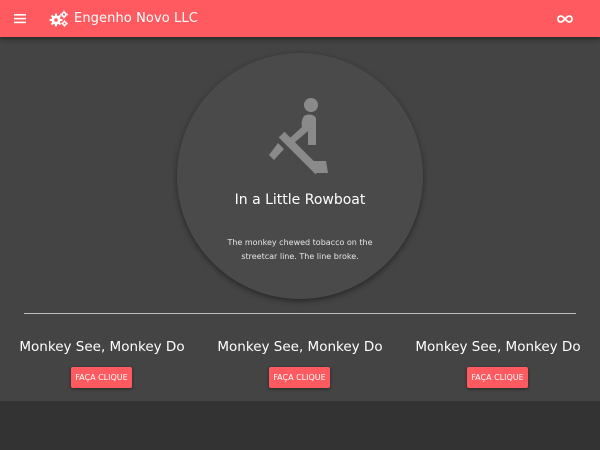  What do you see at coordinates (300, 136) in the screenshot?
I see `rowing-icon` at bounding box center [300, 136].